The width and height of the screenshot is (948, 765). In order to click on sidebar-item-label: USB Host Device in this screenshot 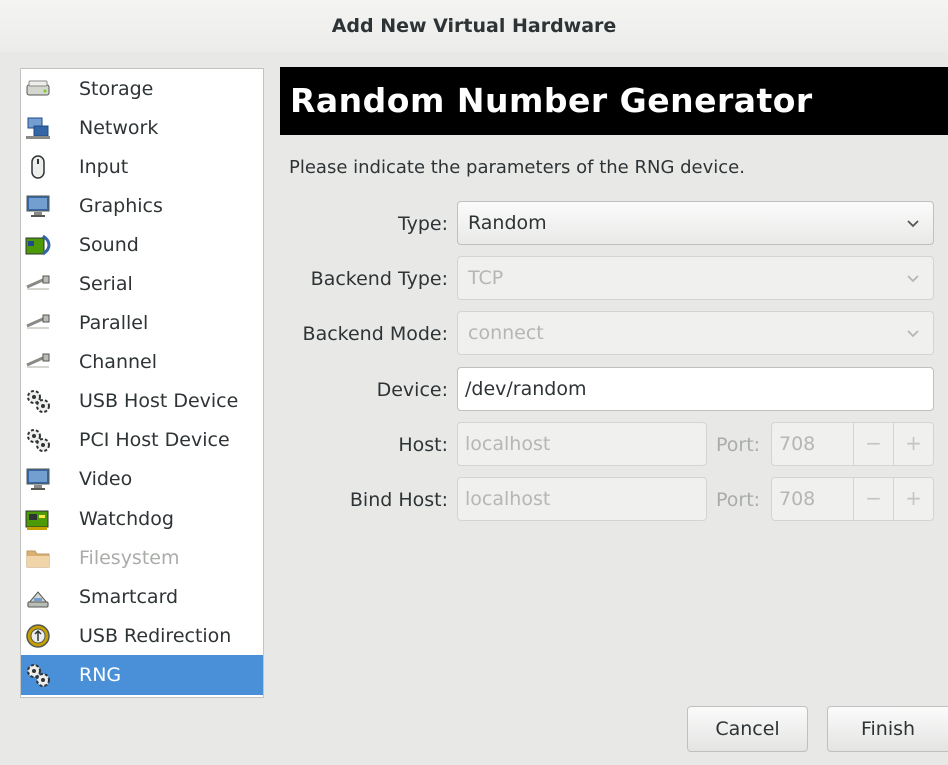, I will do `click(159, 401)`.